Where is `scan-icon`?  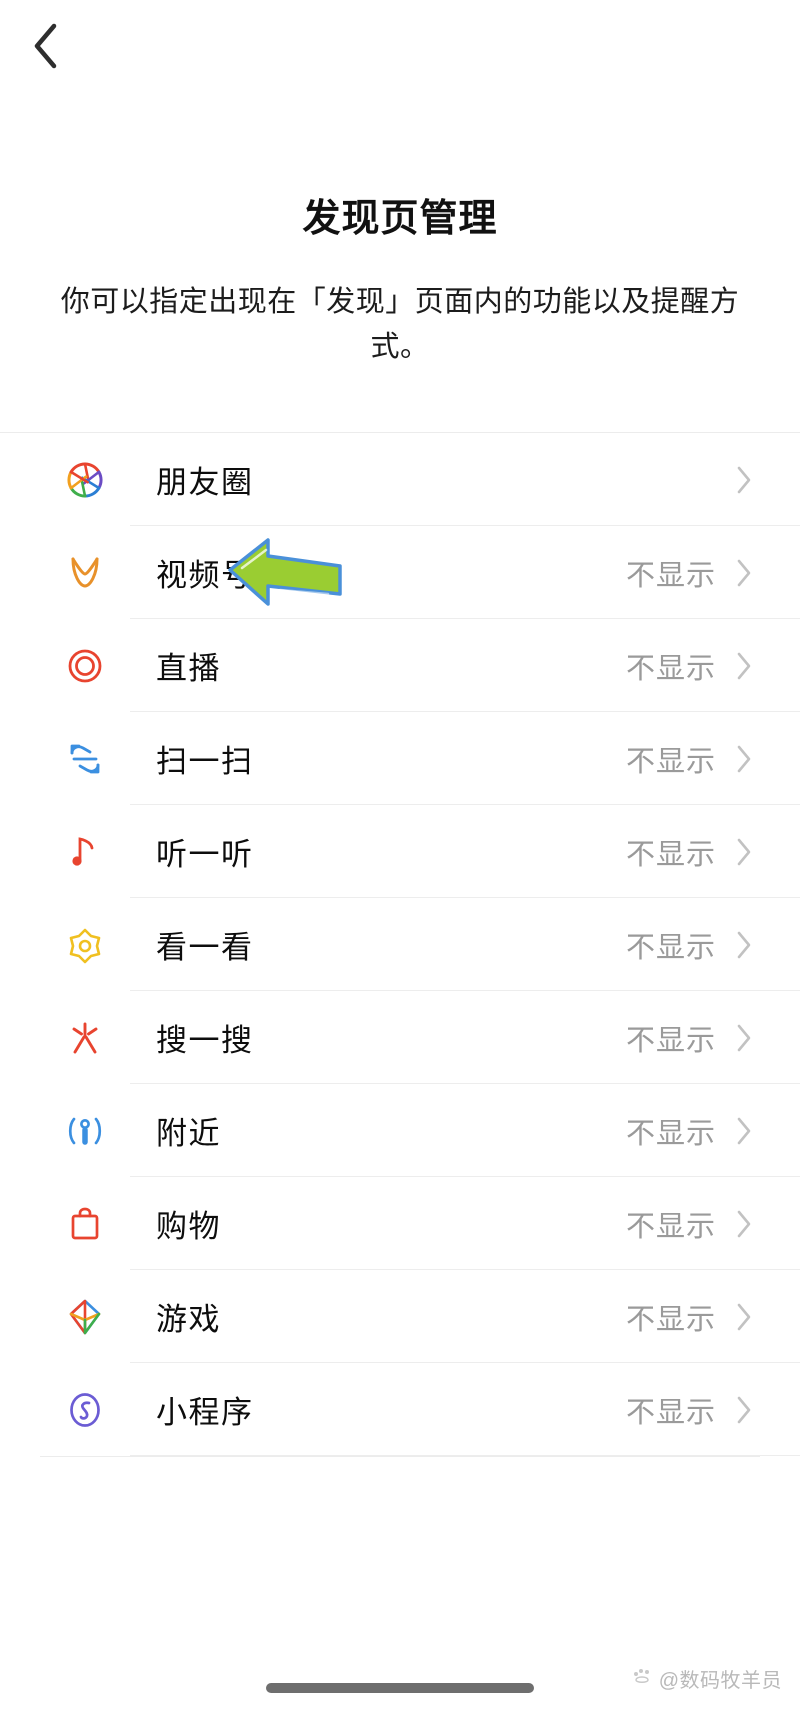
scan-icon is located at coordinates (85, 759).